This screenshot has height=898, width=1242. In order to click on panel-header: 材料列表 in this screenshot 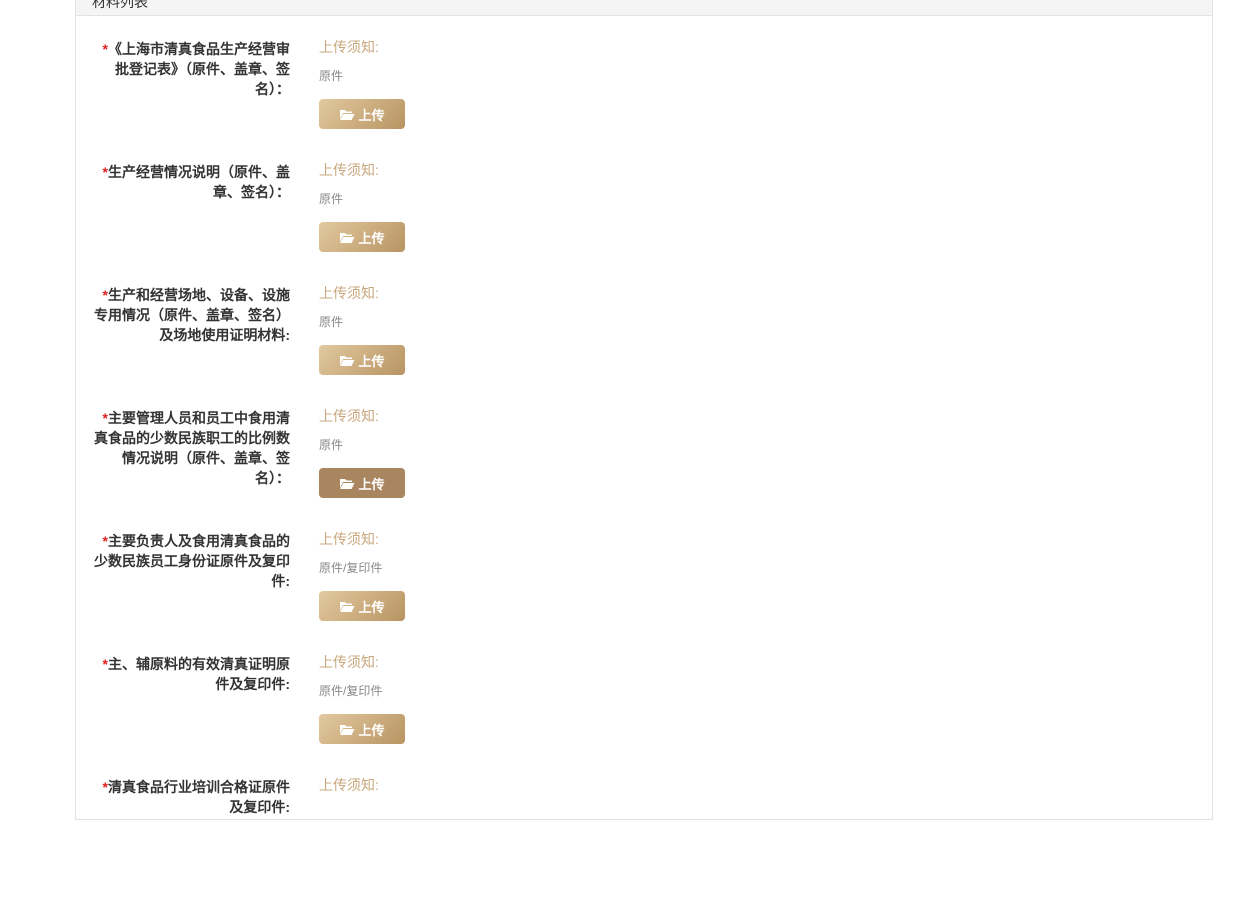, I will do `click(644, 8)`.